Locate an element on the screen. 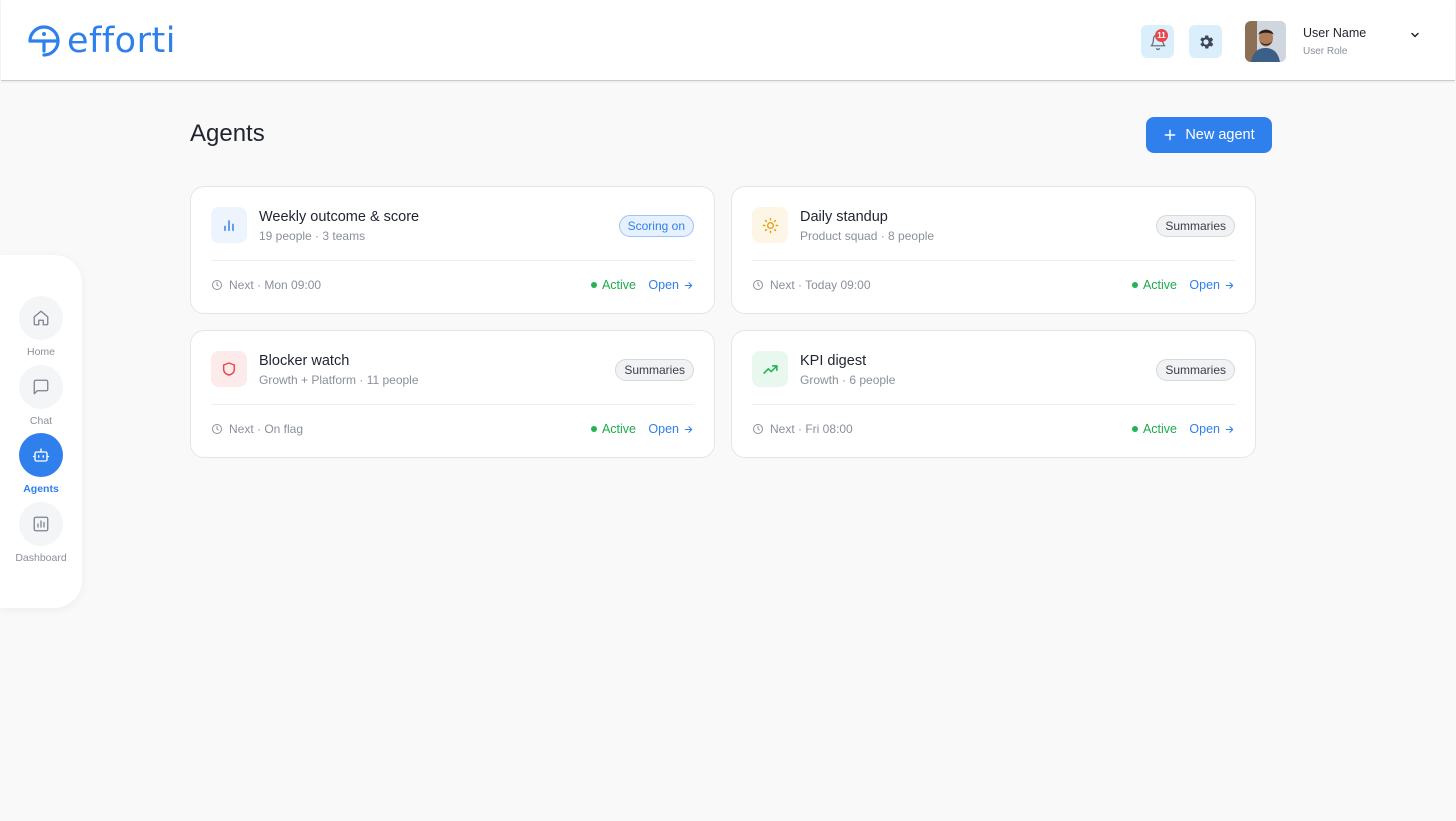 The image size is (1456, 821). new-agent-button: New agent is located at coordinates (1209, 135).